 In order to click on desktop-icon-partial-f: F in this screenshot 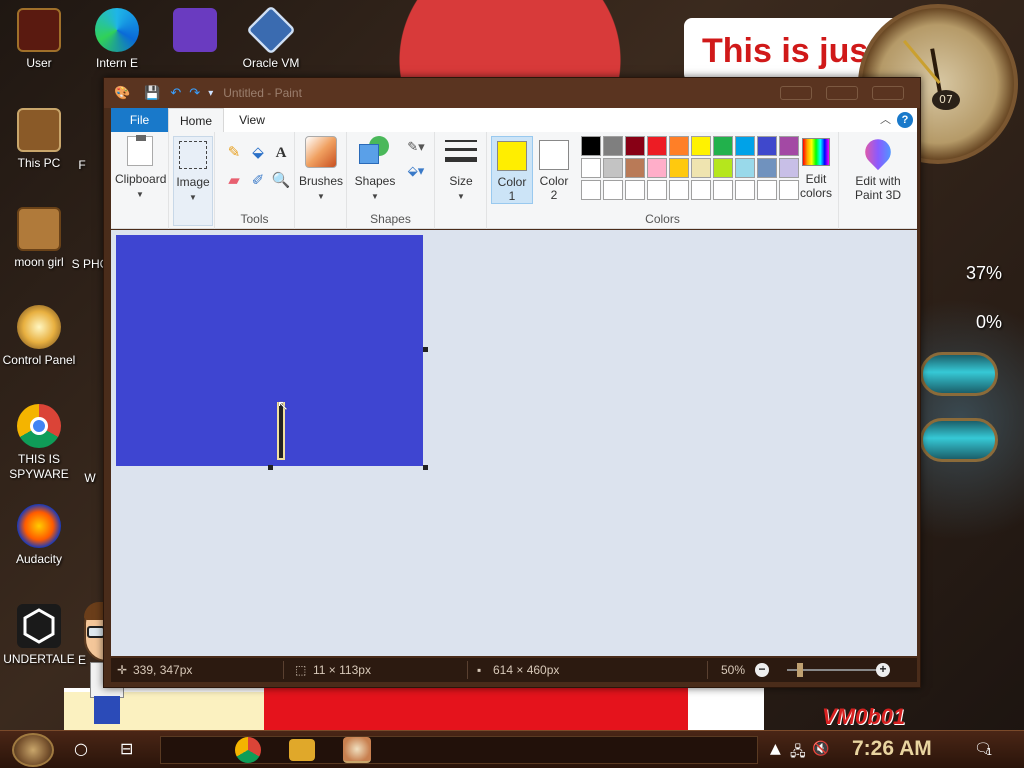, I will do `click(82, 165)`.